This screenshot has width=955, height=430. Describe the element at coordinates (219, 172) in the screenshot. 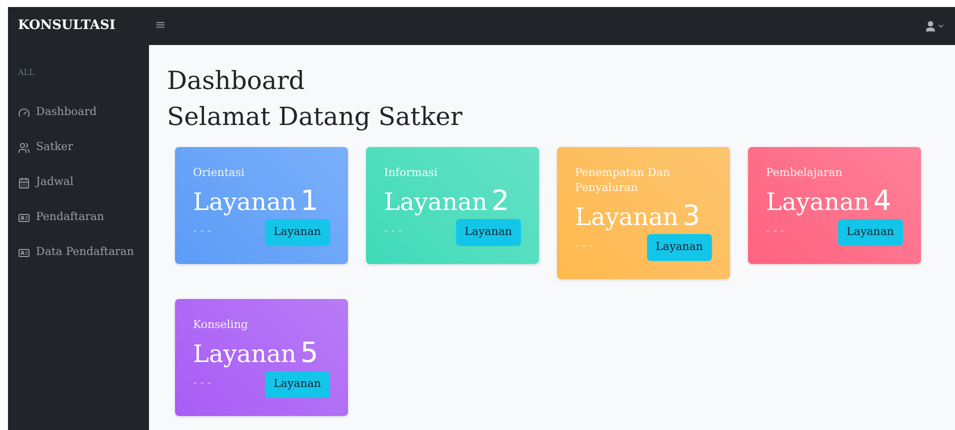

I see `card-category: Orientasi` at that location.